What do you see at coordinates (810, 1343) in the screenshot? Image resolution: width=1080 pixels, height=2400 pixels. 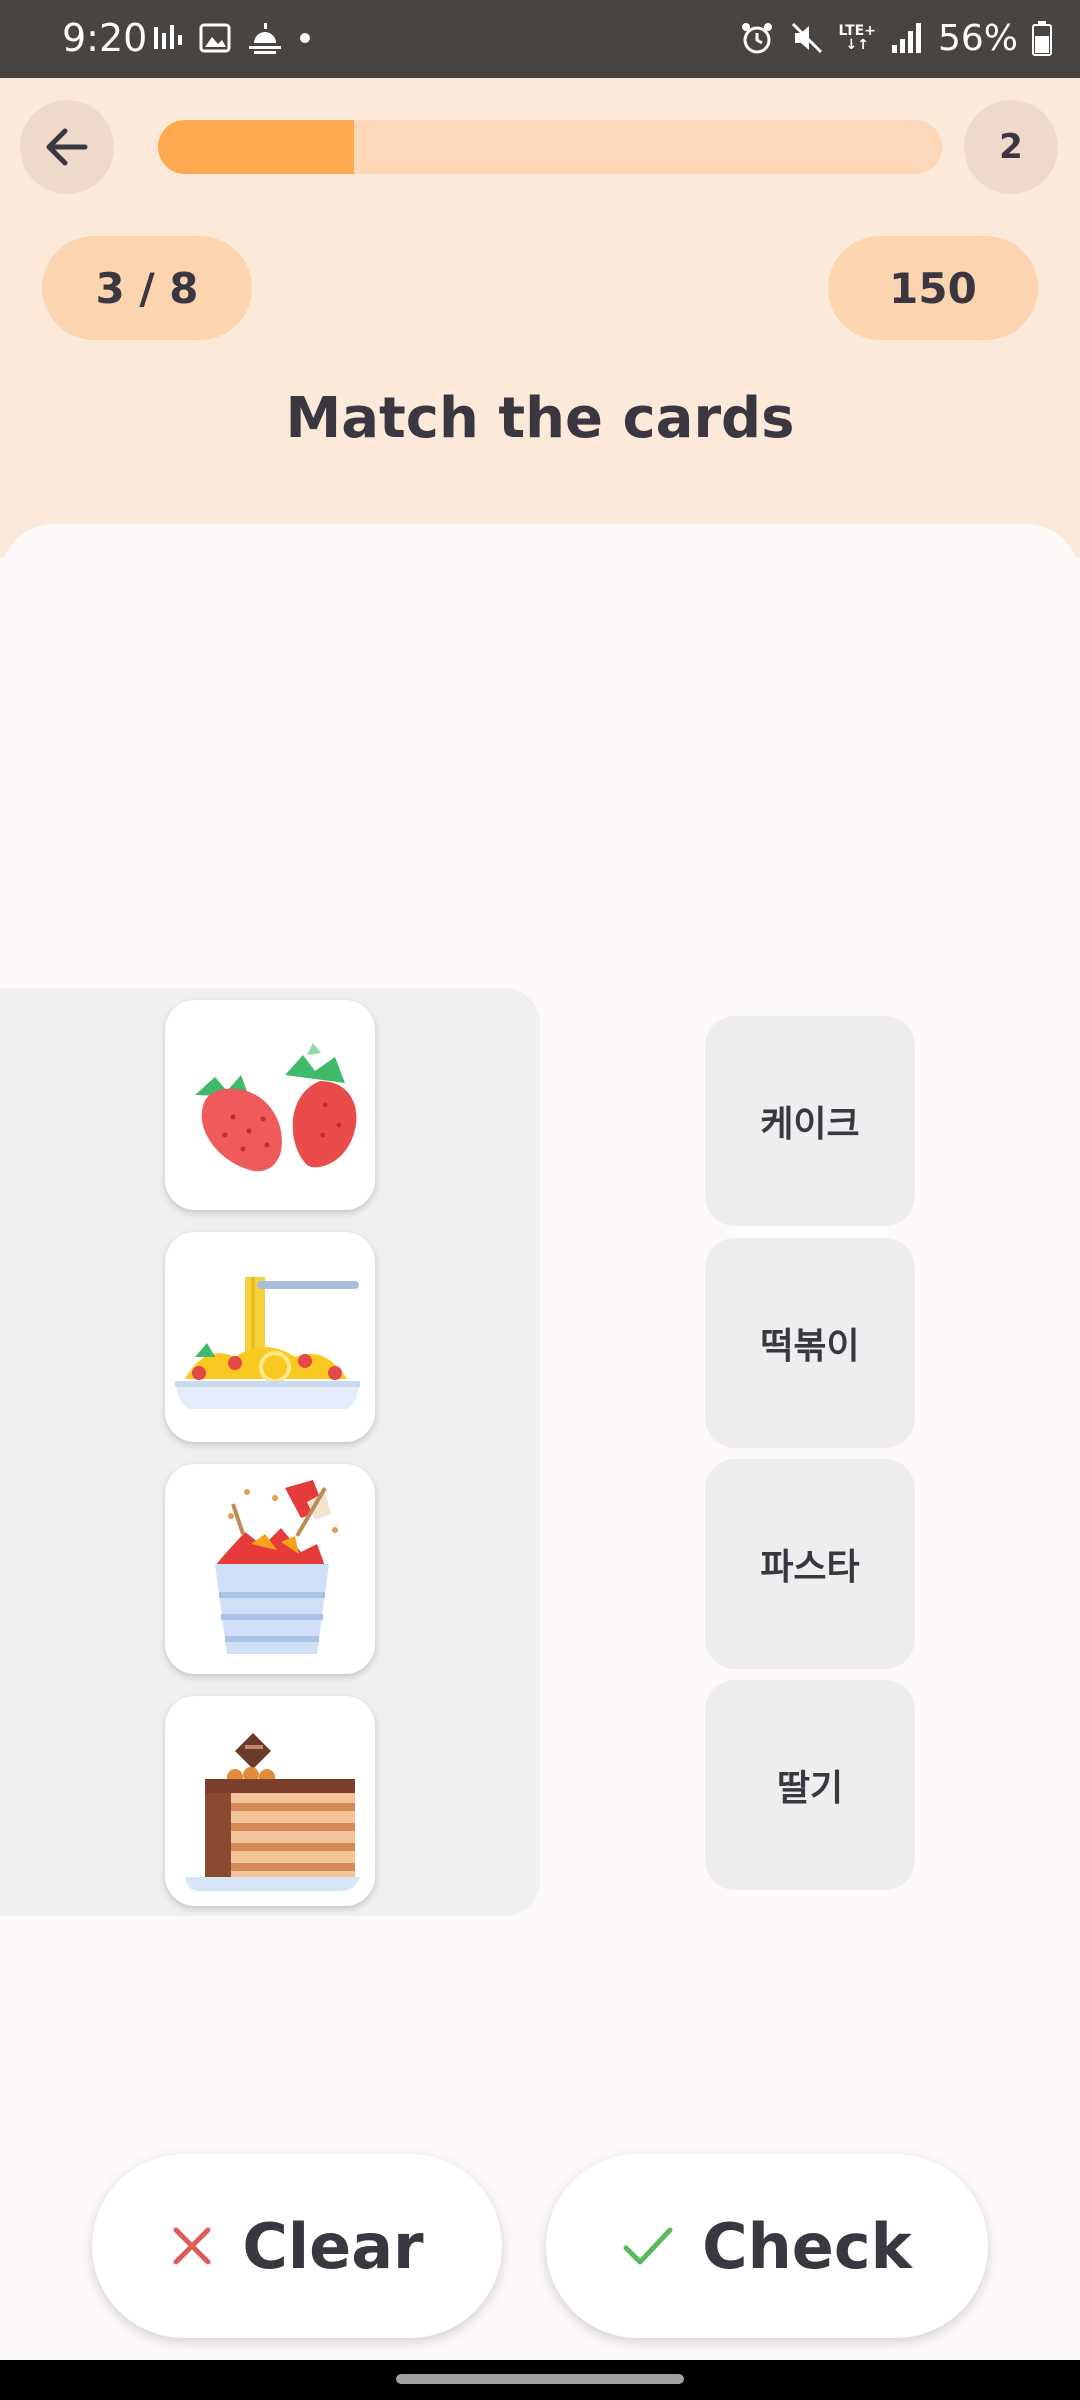 I see `word-card: 떡볶이` at bounding box center [810, 1343].